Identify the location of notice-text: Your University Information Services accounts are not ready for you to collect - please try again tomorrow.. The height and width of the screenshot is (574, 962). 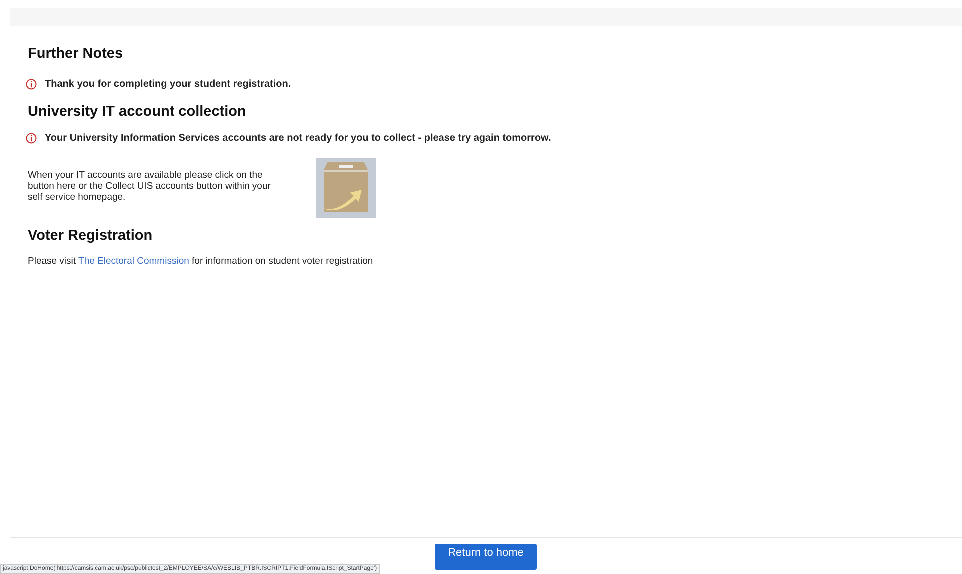
(298, 138).